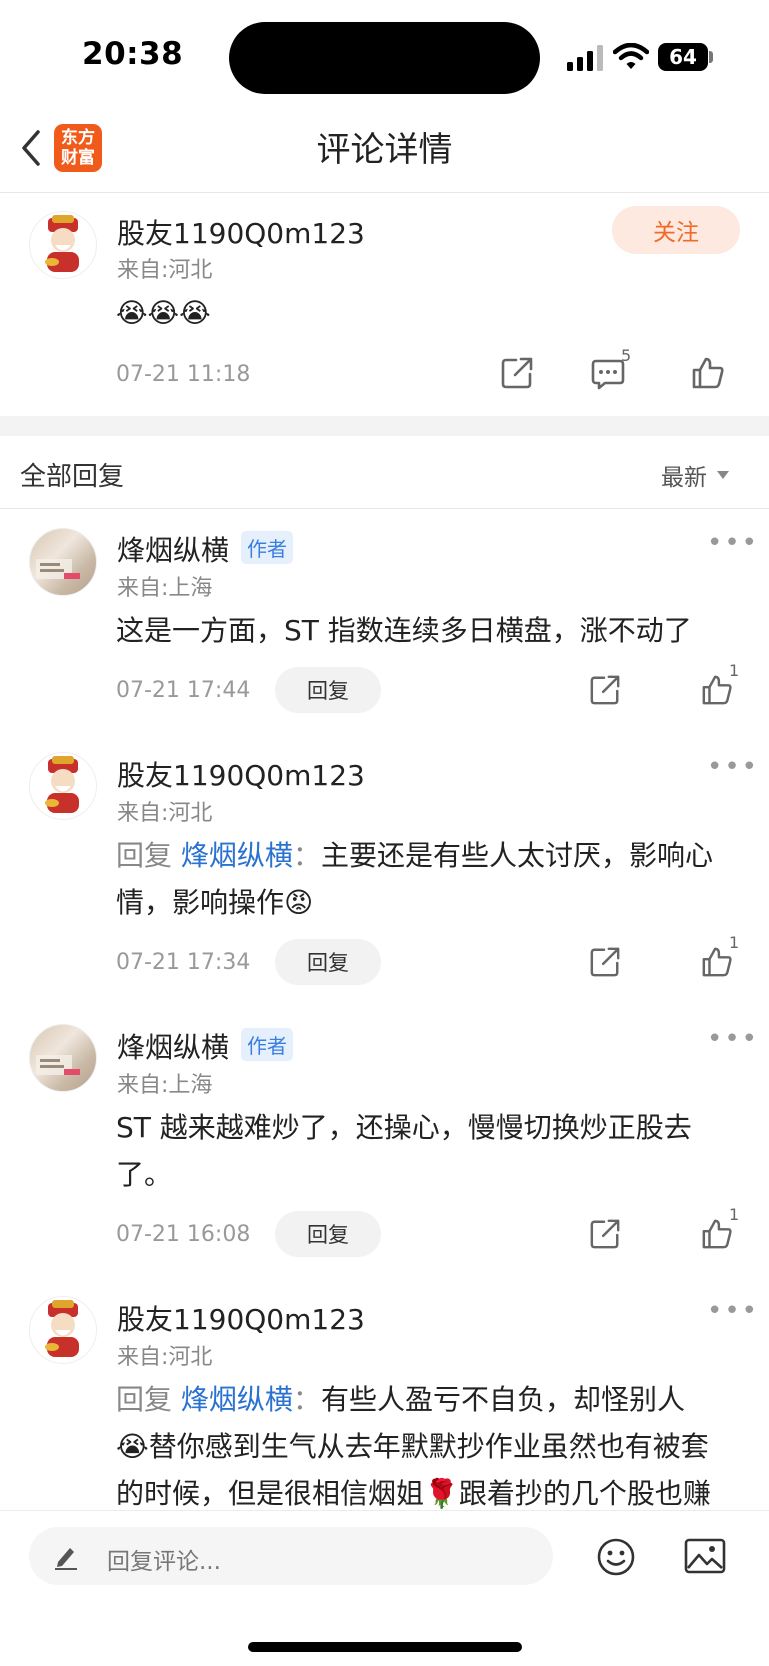 This screenshot has height=1666, width=769. I want to click on reply-text-line-2: 替你感到生气从去年默默抄作业虽然也有被套, so click(428, 1446).